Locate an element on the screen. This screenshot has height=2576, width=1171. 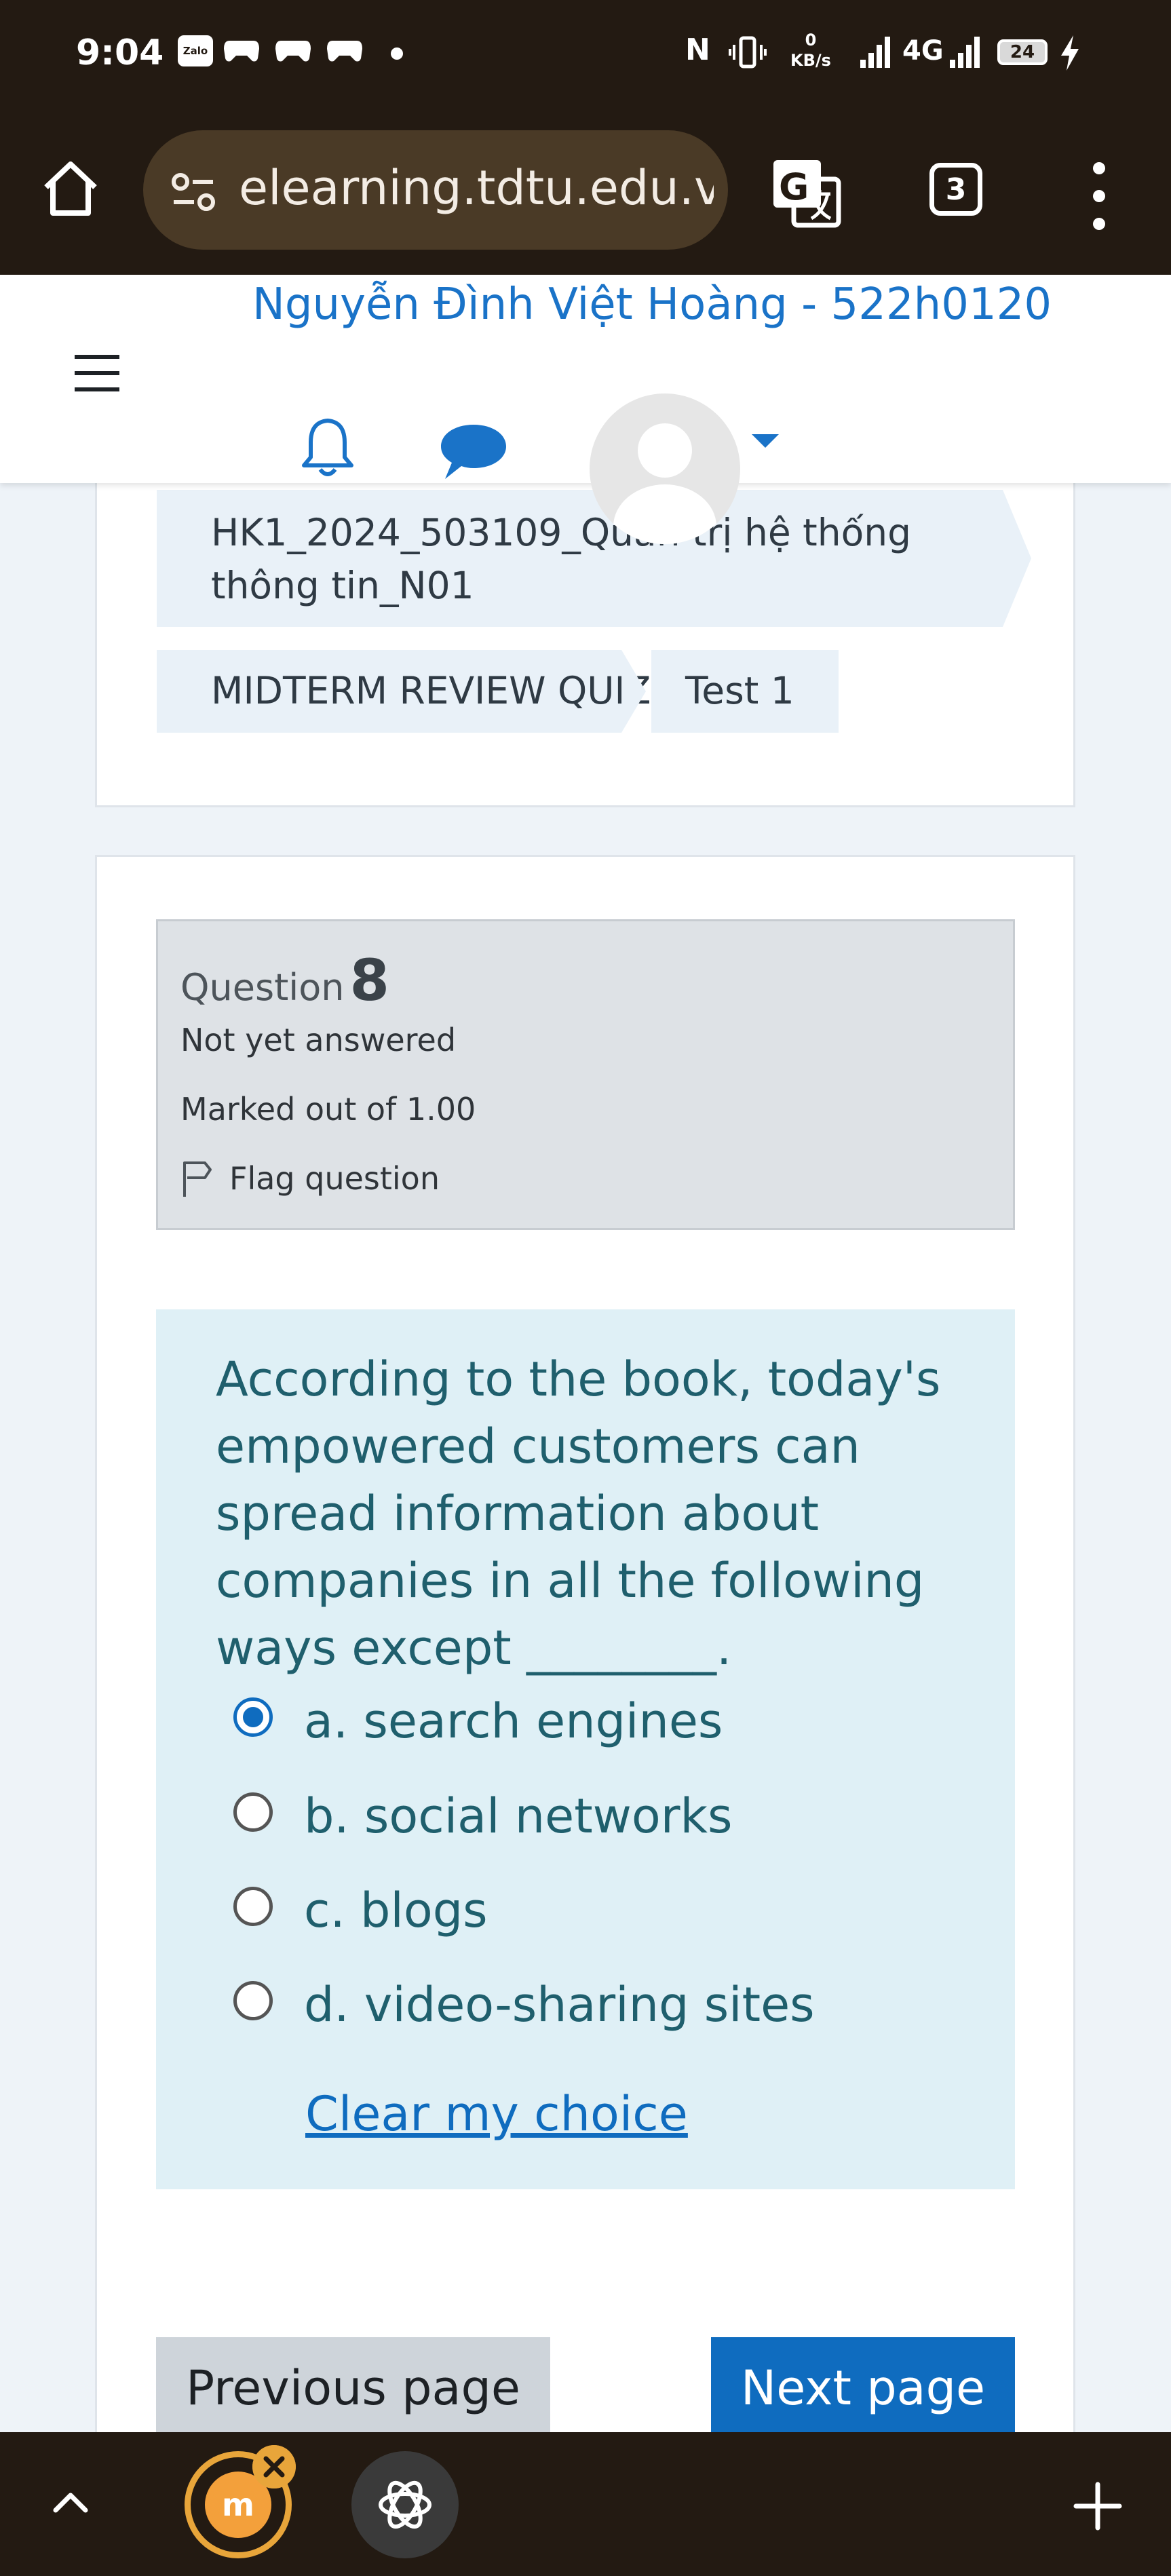
question-number: Question8 is located at coordinates (284, 980).